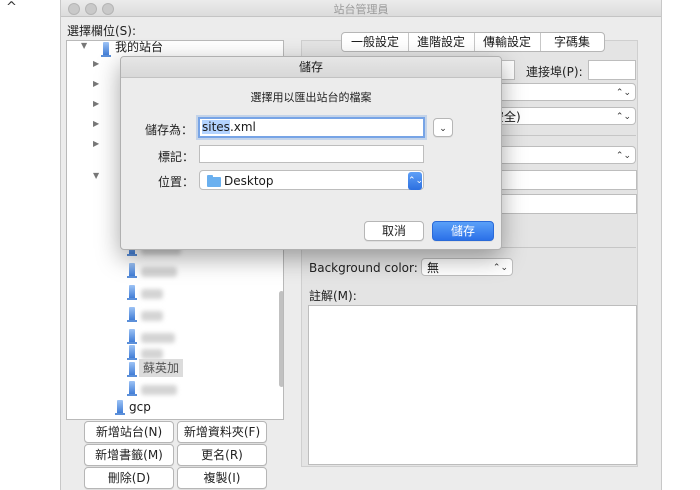 The image size is (700, 490). I want to click on location-value: Desktop, so click(249, 181).